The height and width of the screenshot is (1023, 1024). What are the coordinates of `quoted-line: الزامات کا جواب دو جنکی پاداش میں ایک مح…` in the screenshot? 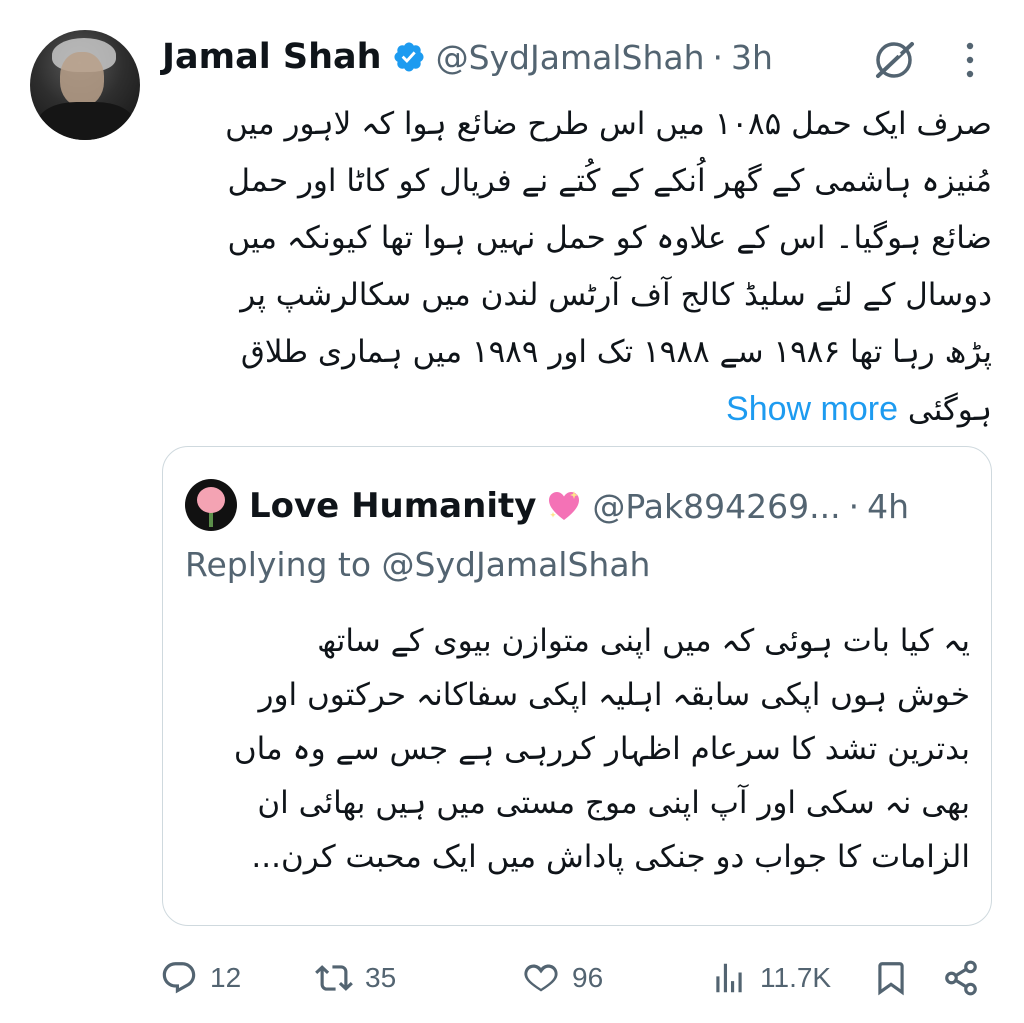 It's located at (610, 857).